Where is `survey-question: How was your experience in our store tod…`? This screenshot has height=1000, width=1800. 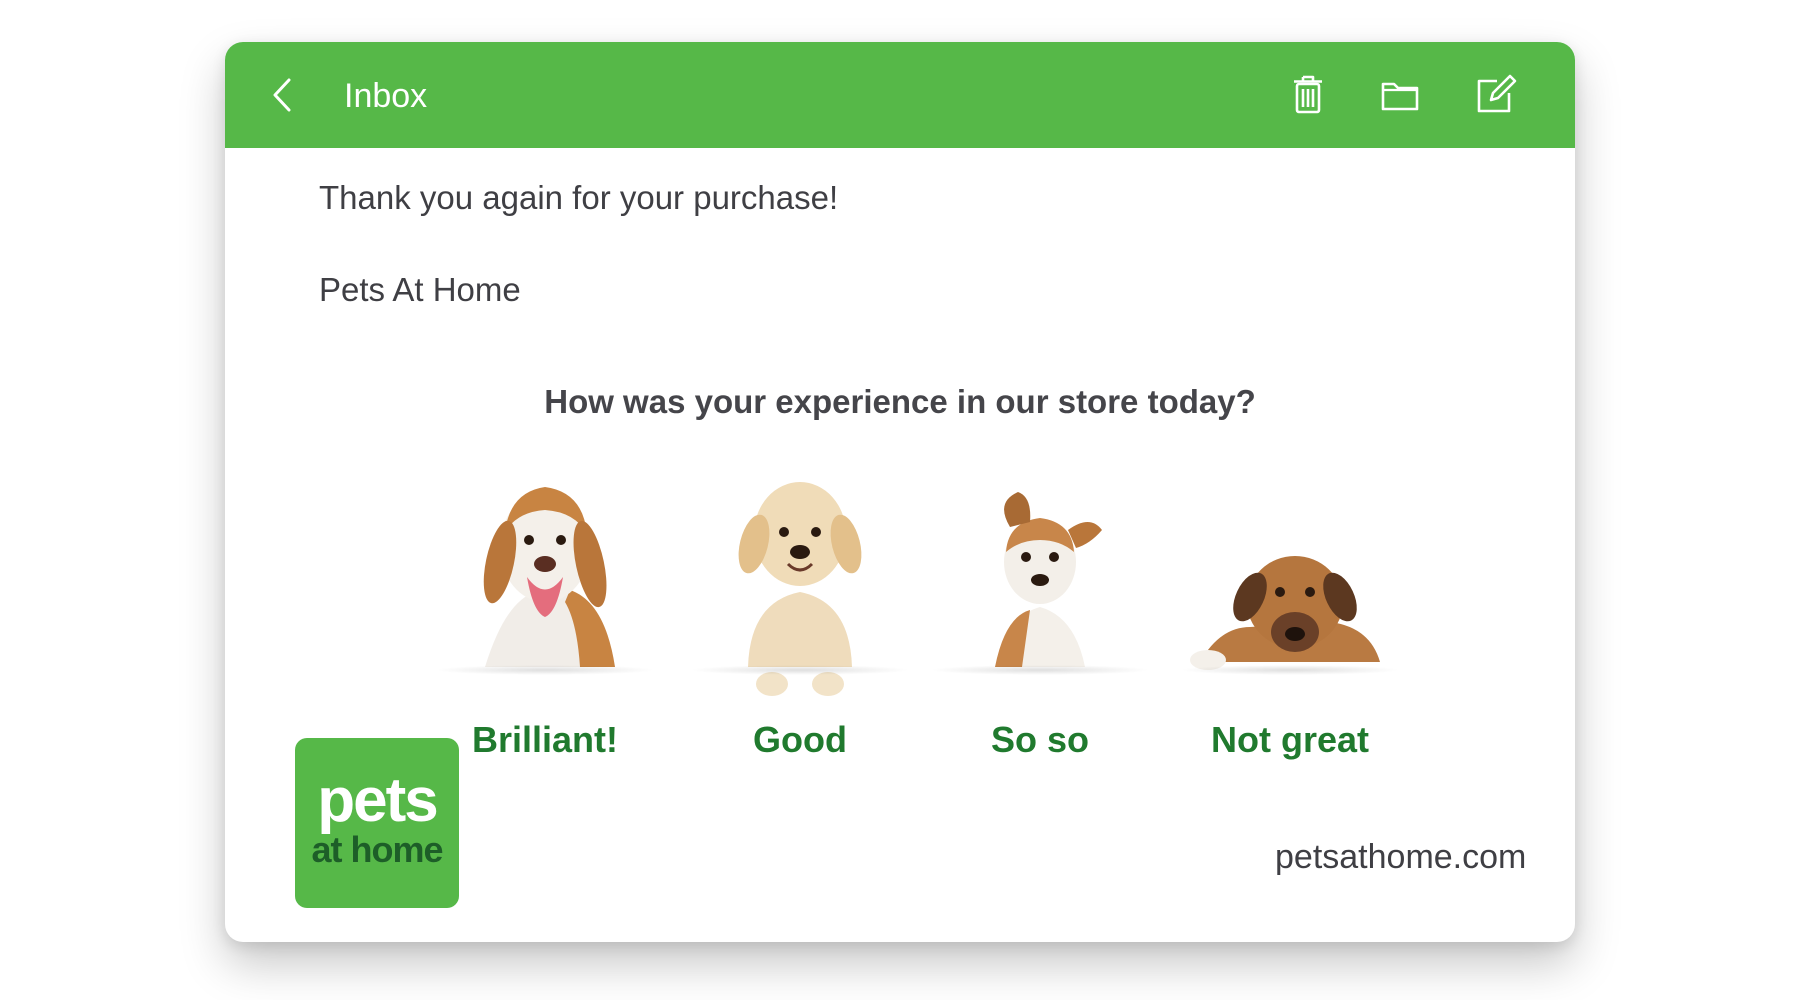 survey-question: How was your experience in our store tod… is located at coordinates (900, 401).